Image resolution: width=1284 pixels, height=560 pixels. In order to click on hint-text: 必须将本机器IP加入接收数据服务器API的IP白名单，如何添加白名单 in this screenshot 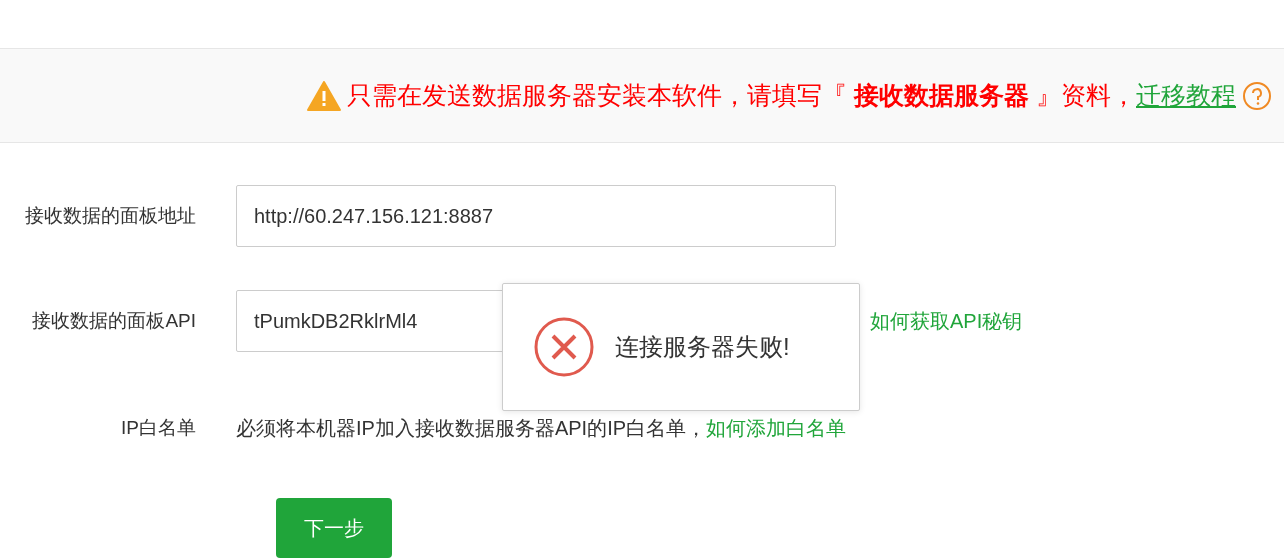, I will do `click(541, 428)`.